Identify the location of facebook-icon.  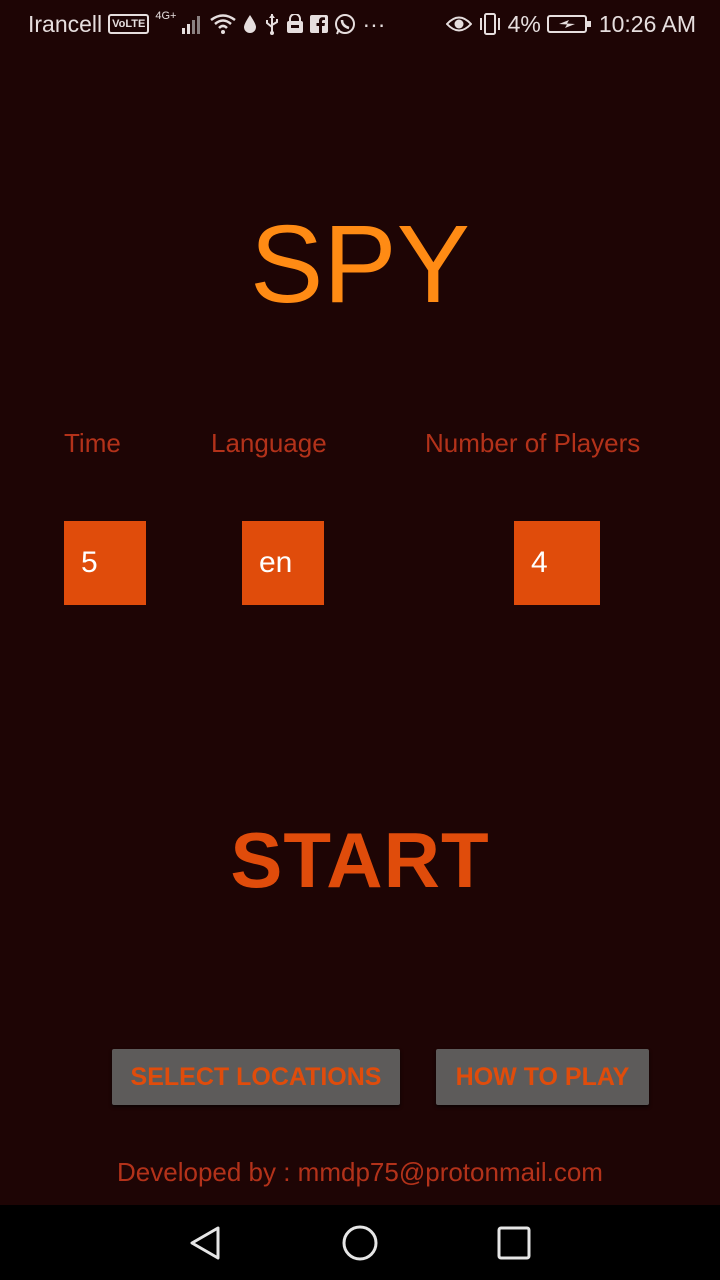
(319, 24).